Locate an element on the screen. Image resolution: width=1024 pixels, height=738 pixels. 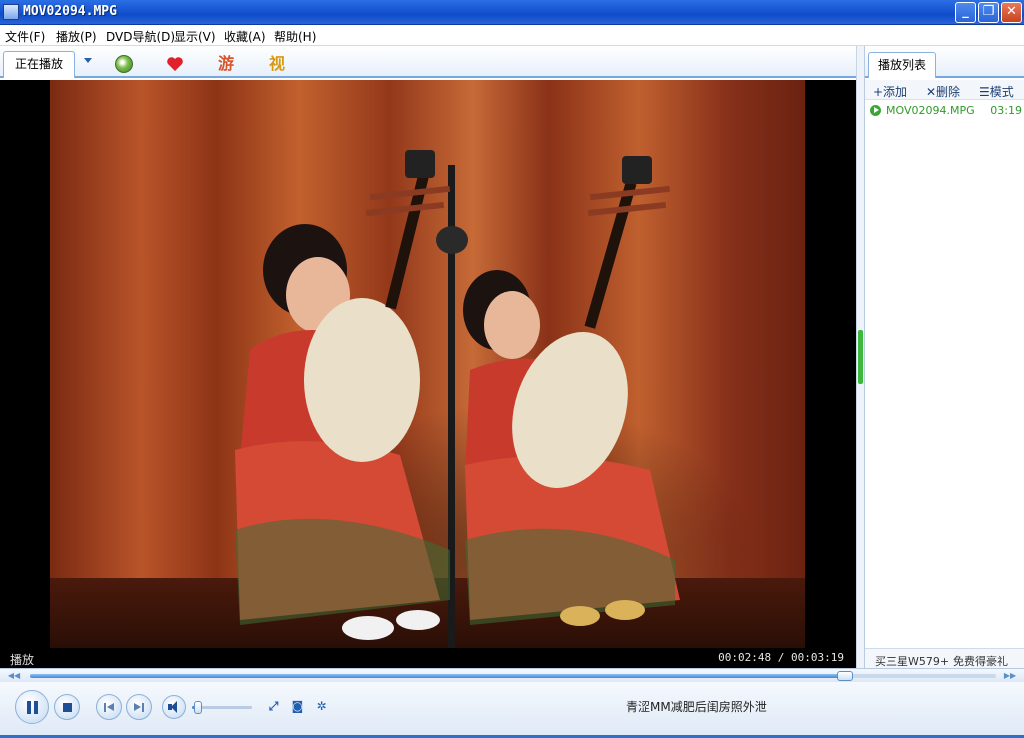
seek-back-icon: ◀◀ is located at coordinates (14, 675).